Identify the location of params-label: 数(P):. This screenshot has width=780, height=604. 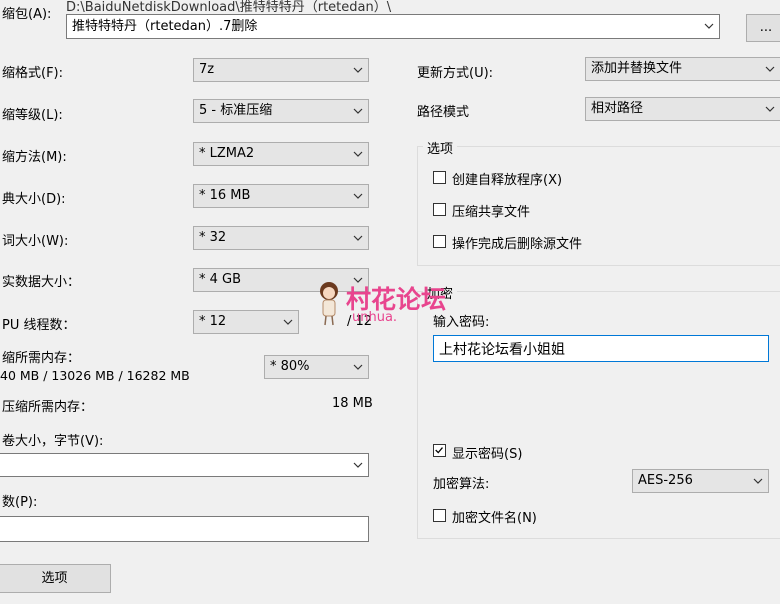
(20, 502).